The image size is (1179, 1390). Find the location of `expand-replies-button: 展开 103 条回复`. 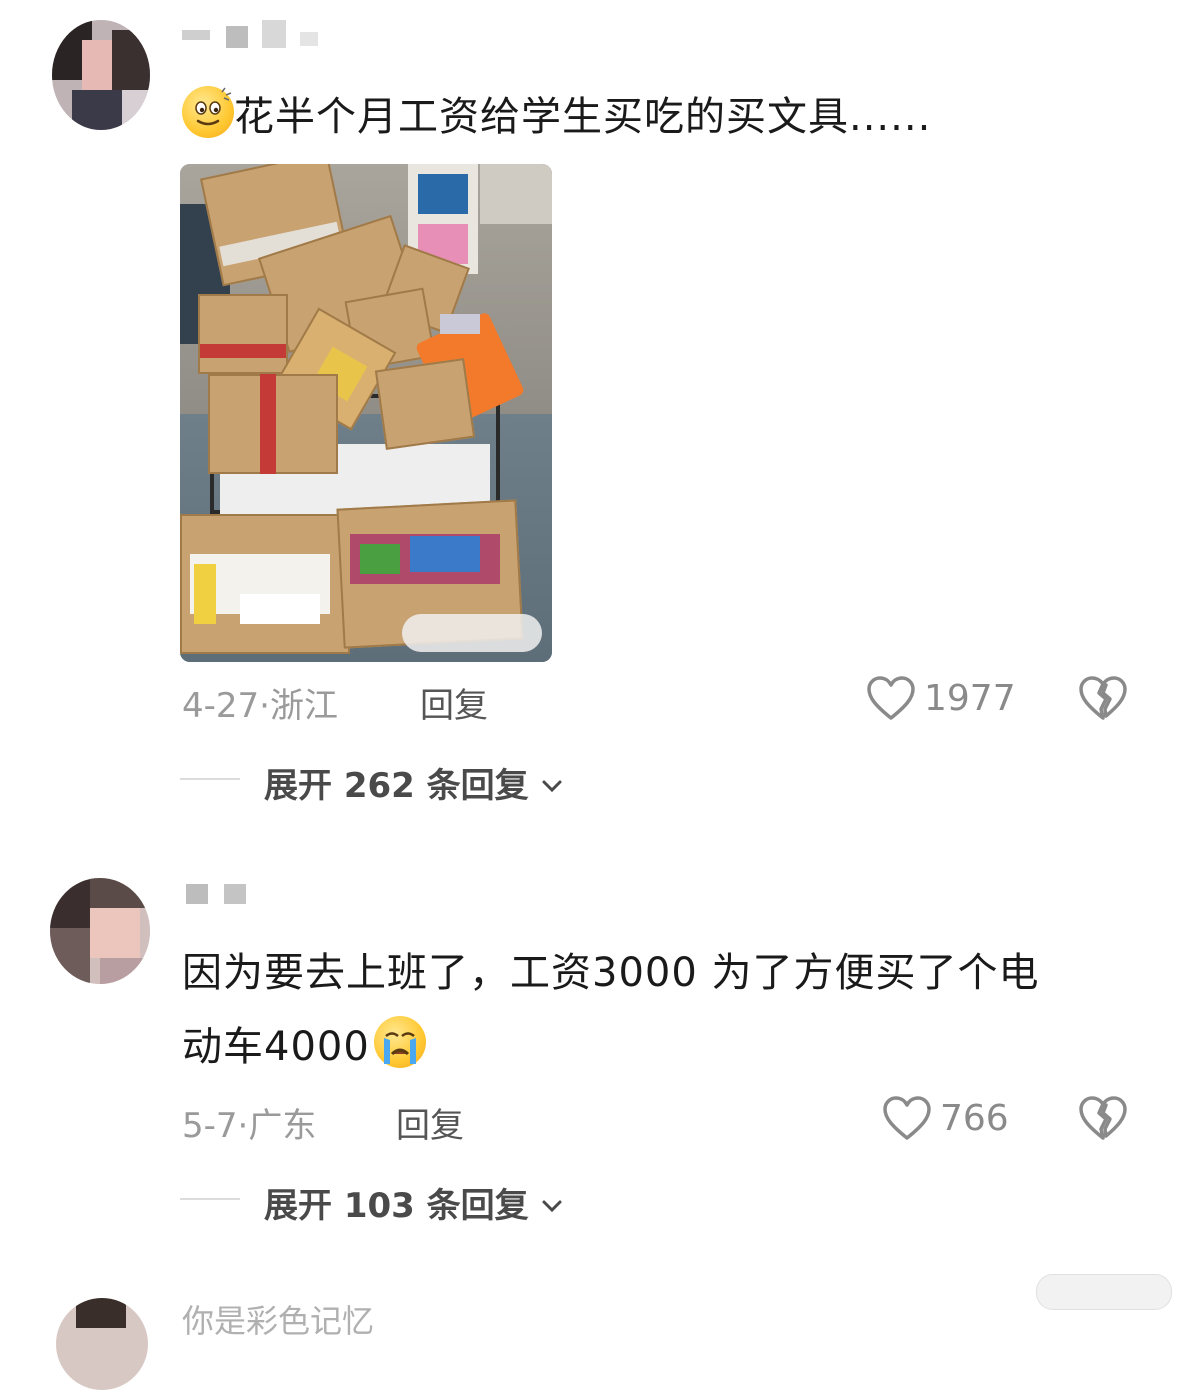

expand-replies-button: 展开 103 条回复 is located at coordinates (413, 1202).